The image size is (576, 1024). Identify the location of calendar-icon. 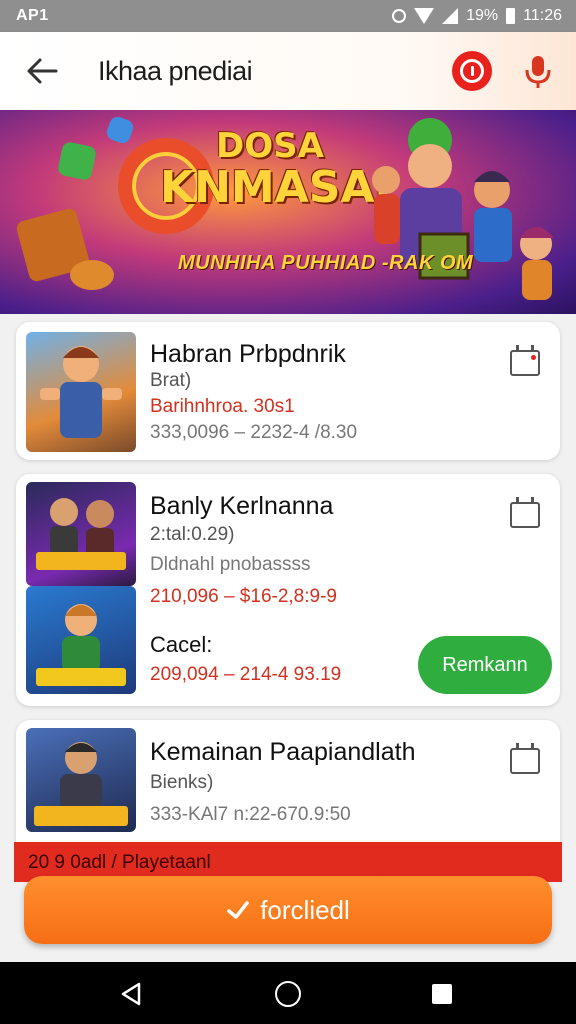
(533, 357).